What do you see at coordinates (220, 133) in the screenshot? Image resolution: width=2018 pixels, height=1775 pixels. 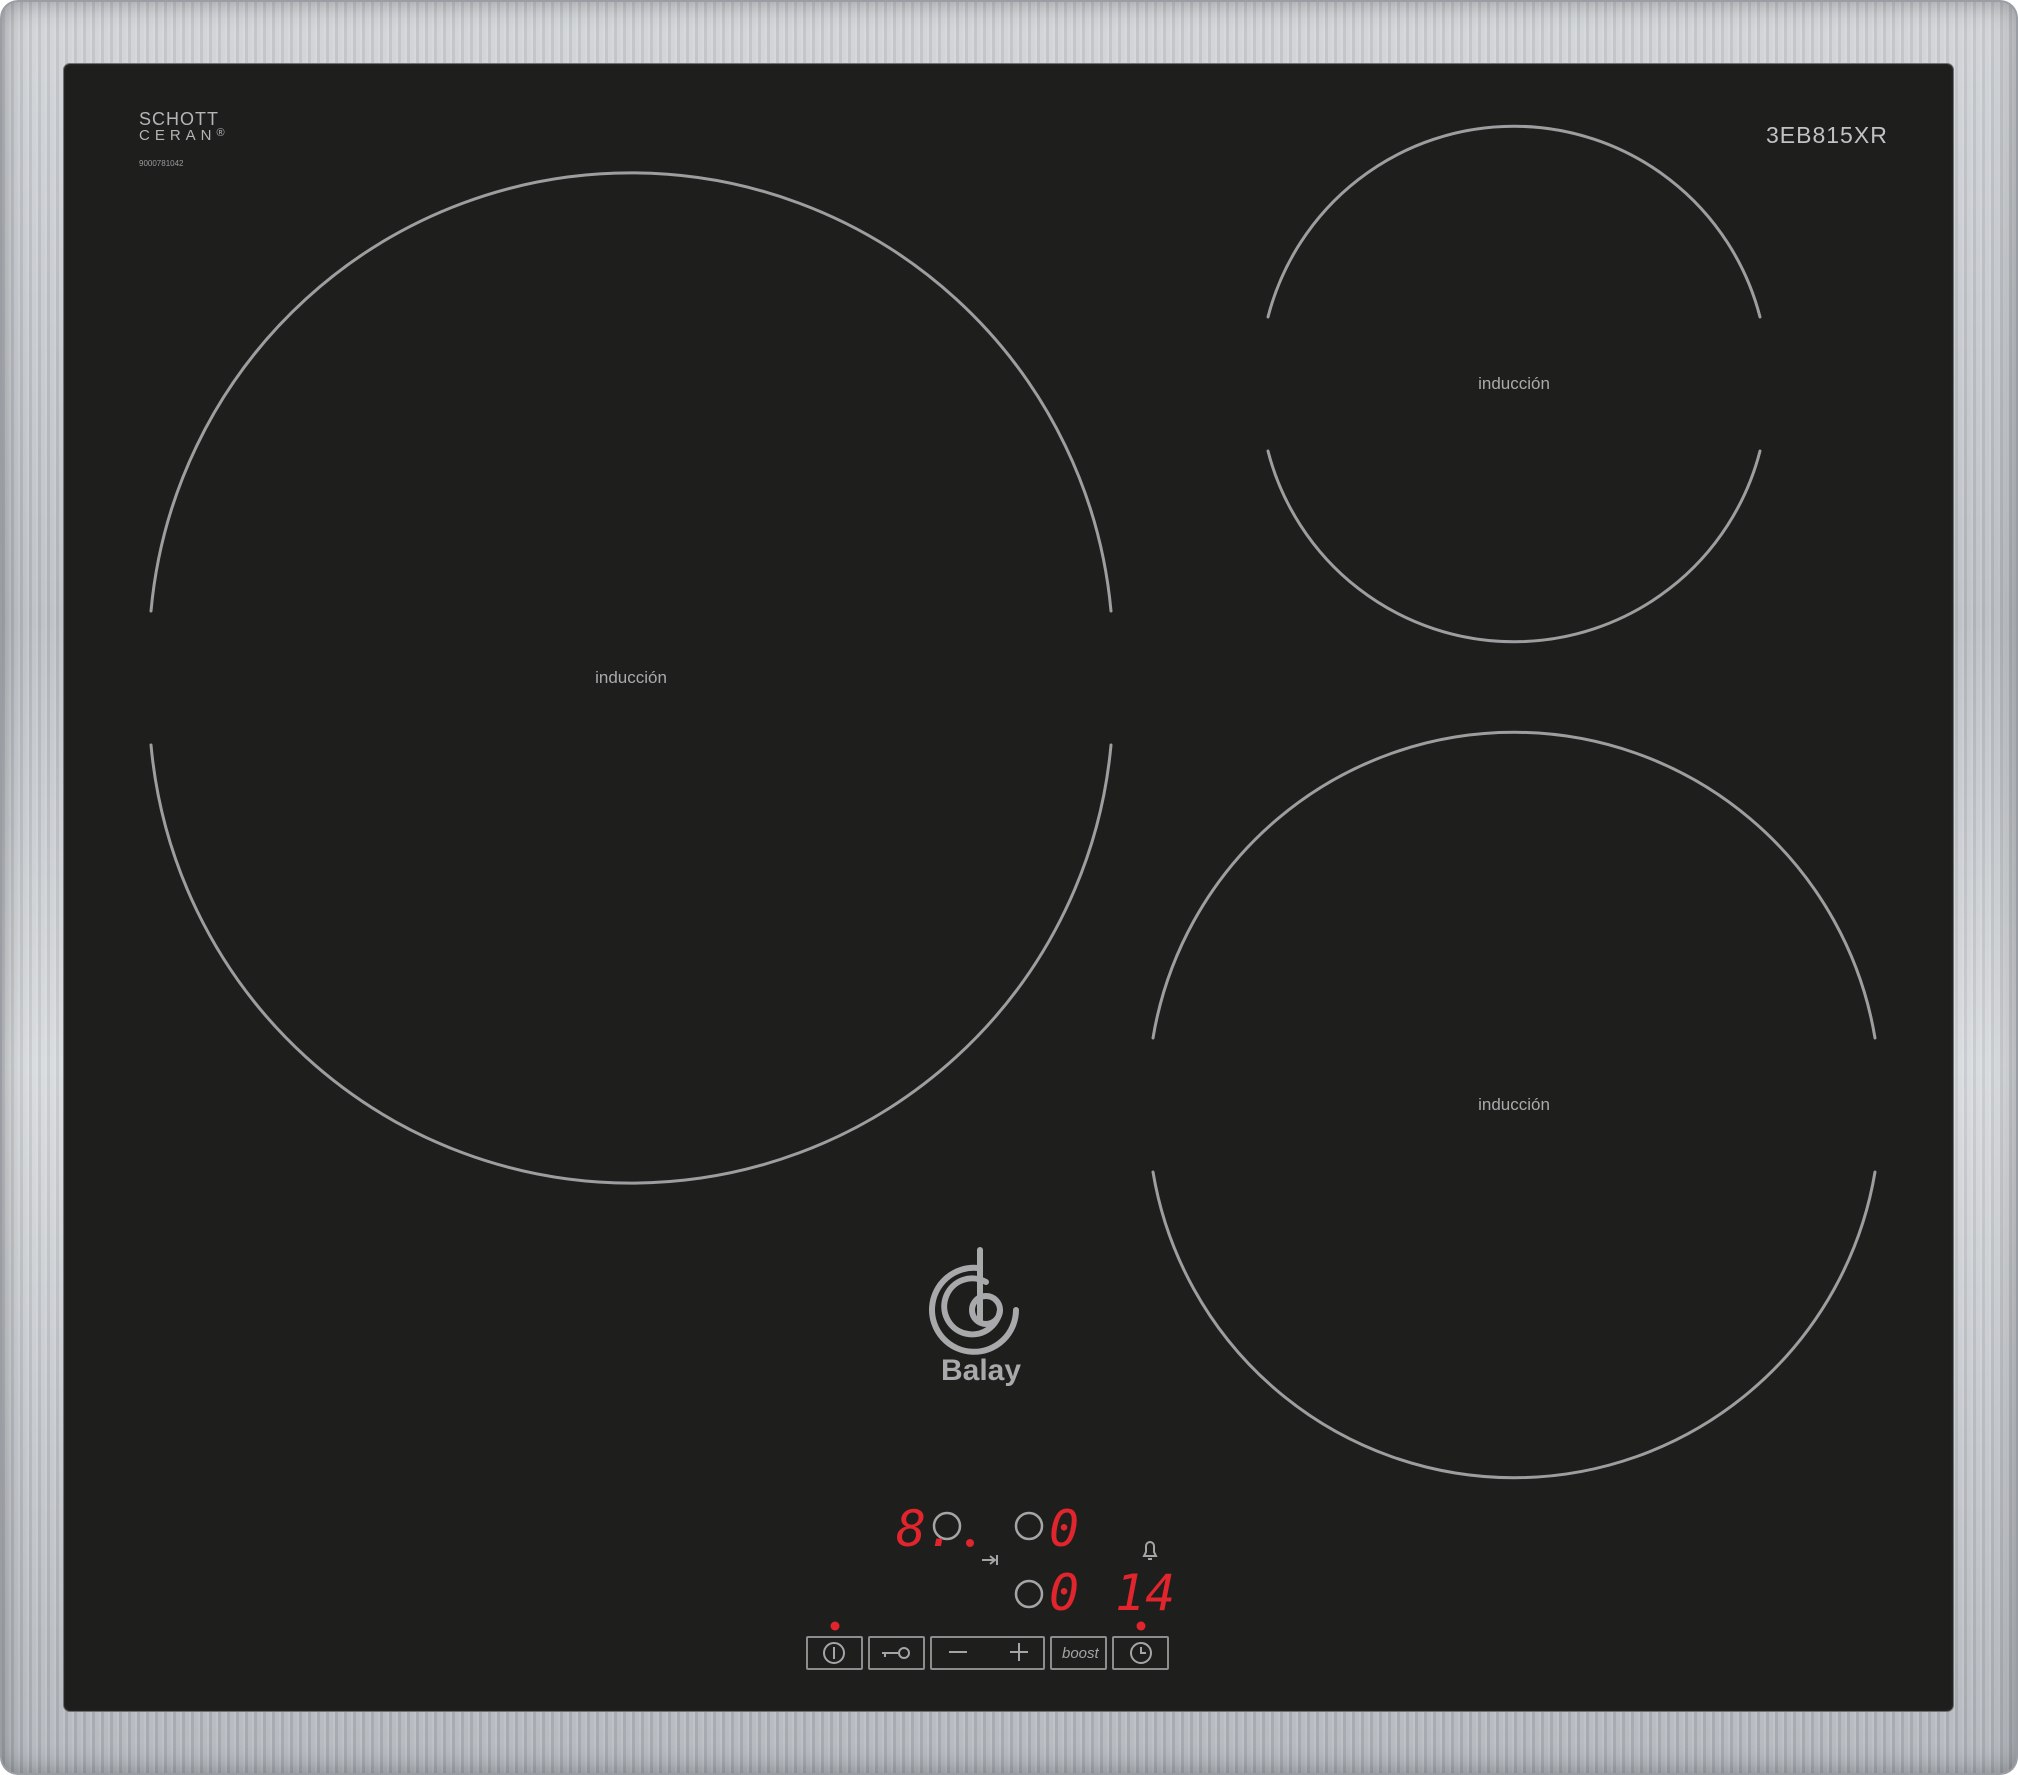 I see `registered-mark: ®` at bounding box center [220, 133].